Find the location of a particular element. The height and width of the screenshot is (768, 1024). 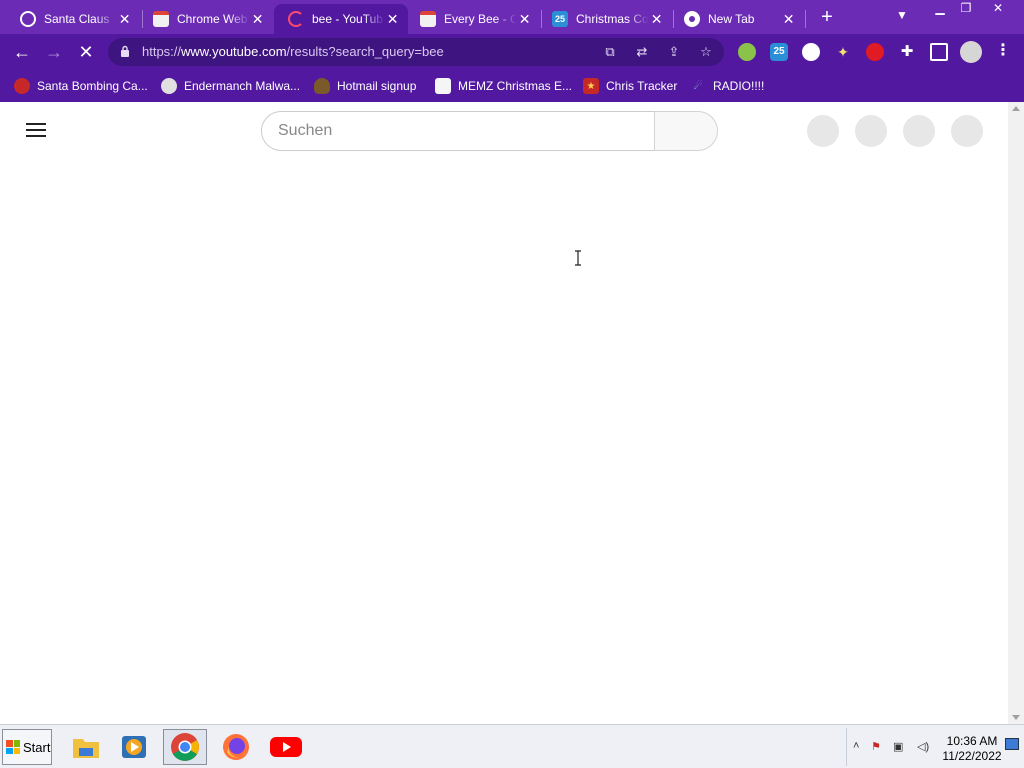

tab-search-icon: ▼ is located at coordinates (902, 15).